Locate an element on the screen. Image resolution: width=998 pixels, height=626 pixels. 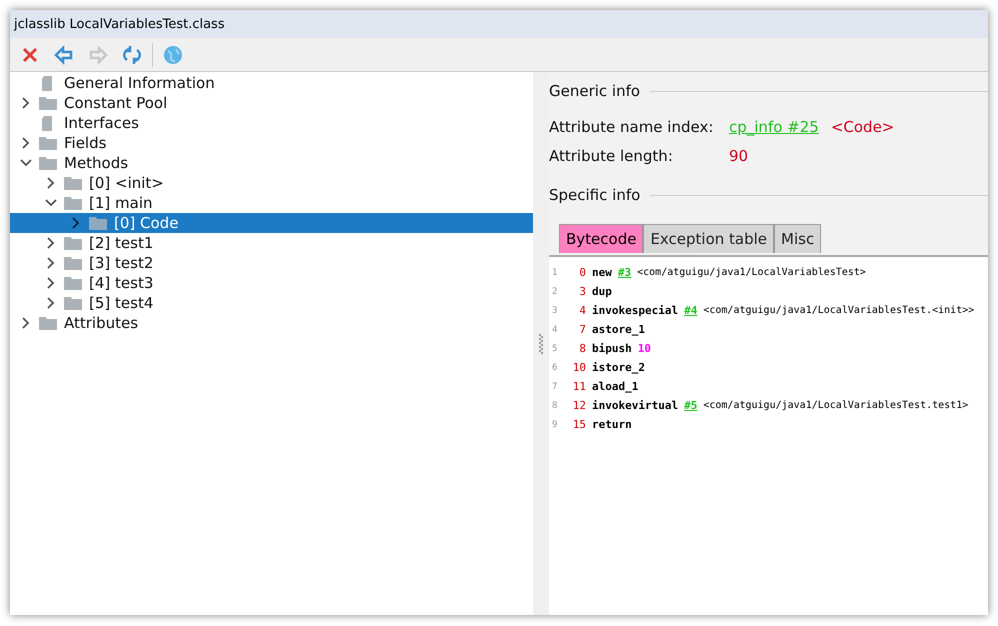
bytecode-offset: 12 is located at coordinates (579, 405).